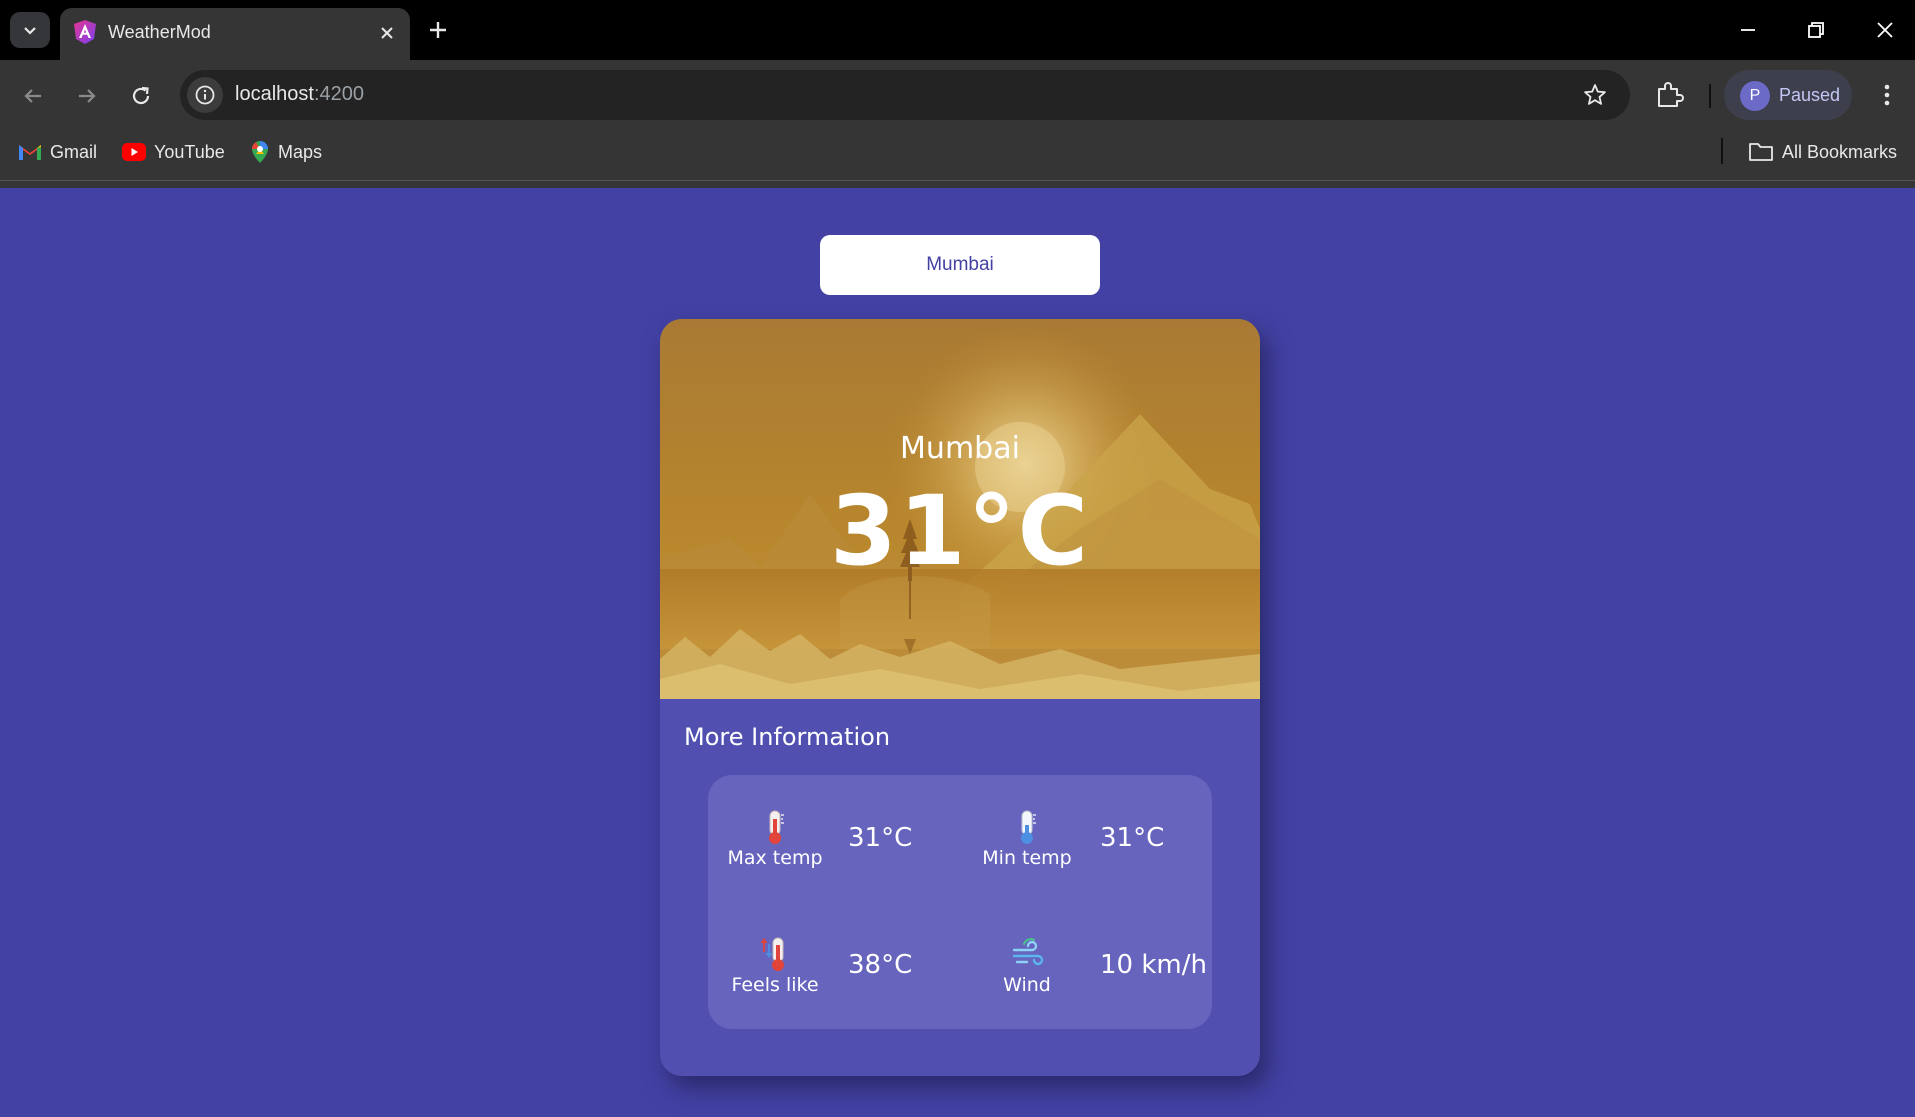 This screenshot has width=1915, height=1117. What do you see at coordinates (880, 965) in the screenshot?
I see `stat-value: 38°C` at bounding box center [880, 965].